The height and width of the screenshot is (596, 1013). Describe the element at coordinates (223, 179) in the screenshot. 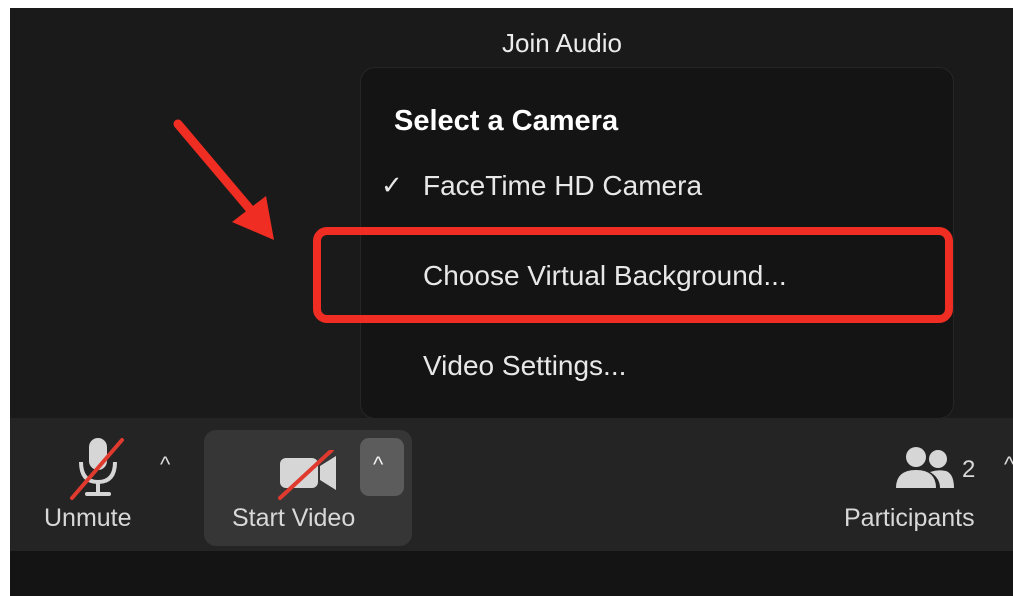

I see `pointer-arrow-annotation` at that location.